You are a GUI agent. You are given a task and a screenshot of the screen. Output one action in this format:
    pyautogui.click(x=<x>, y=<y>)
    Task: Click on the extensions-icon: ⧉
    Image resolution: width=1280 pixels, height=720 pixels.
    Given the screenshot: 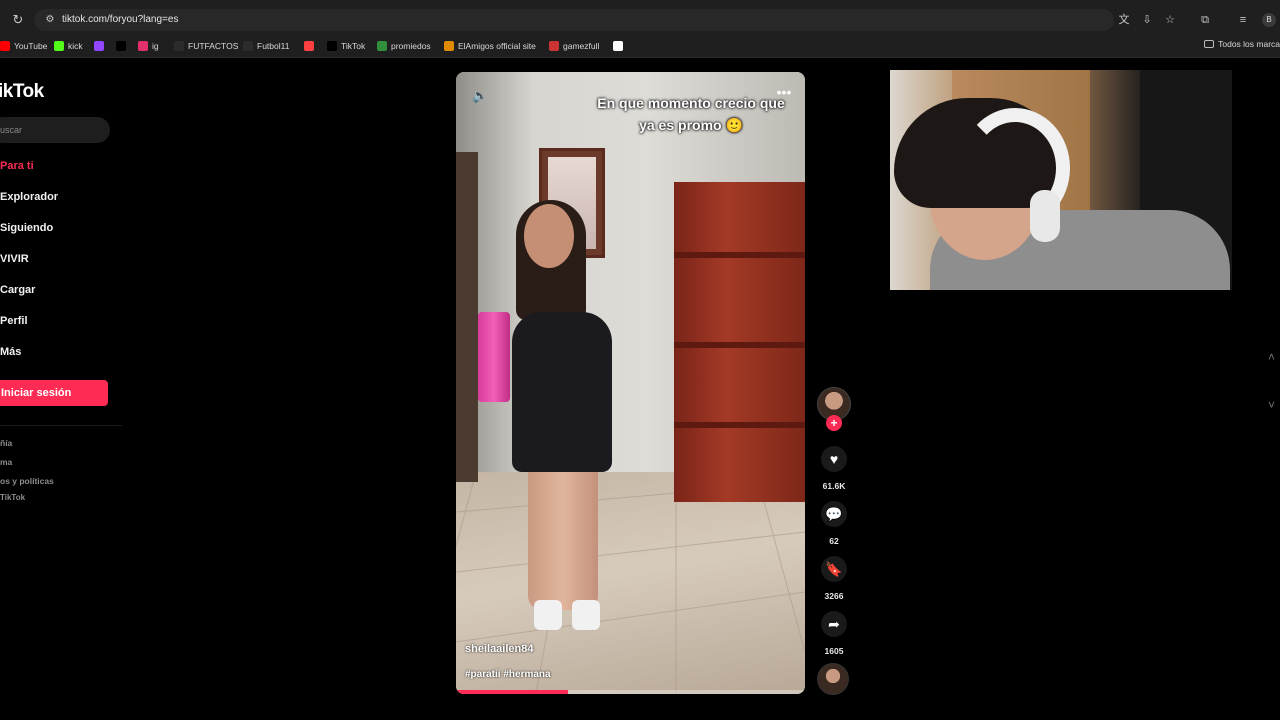 What is the action you would take?
    pyautogui.click(x=1205, y=20)
    